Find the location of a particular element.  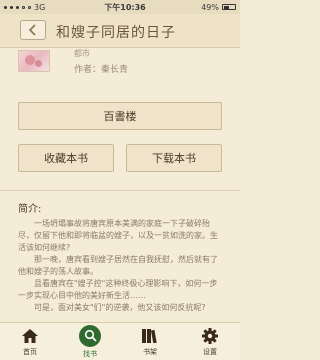

divider is located at coordinates (120, 190).